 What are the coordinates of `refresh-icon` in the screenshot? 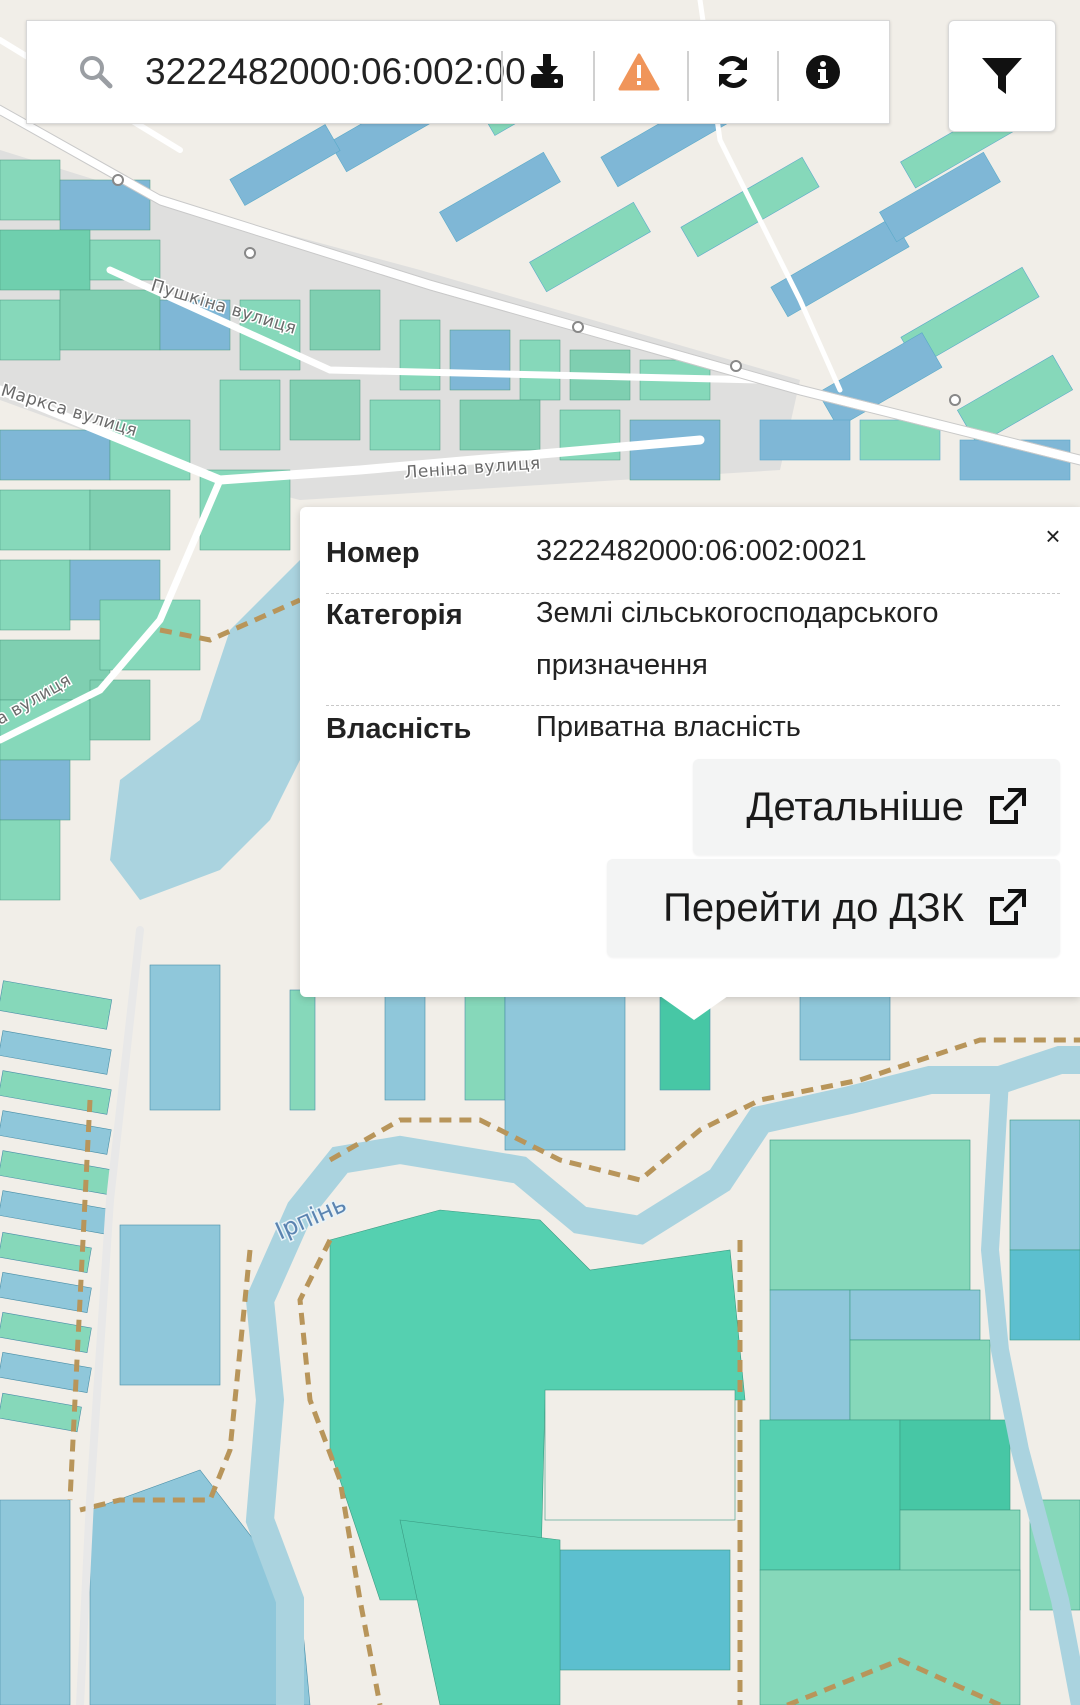 It's located at (733, 72).